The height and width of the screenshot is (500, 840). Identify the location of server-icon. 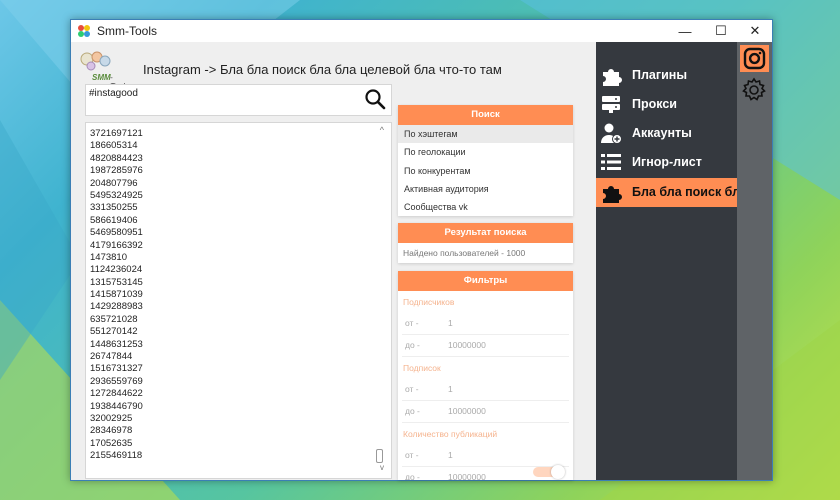
(611, 104).